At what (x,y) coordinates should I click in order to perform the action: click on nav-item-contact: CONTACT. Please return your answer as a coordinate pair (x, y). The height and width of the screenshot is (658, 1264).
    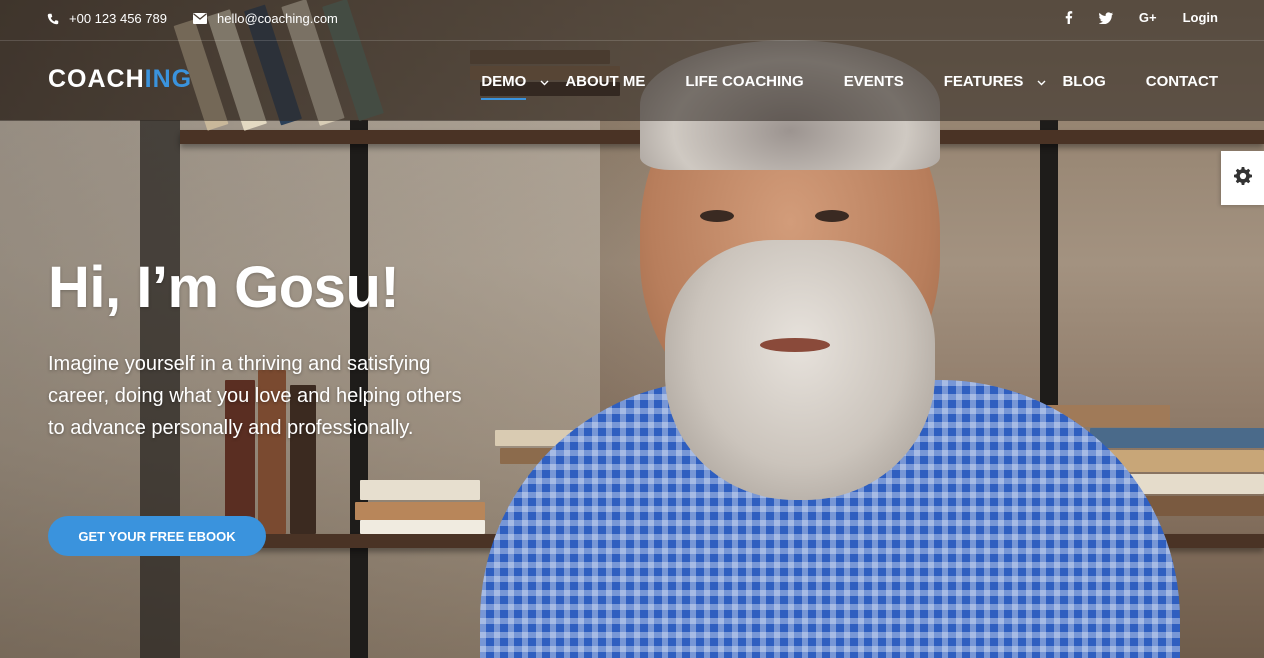
    Looking at the image, I should click on (1182, 81).